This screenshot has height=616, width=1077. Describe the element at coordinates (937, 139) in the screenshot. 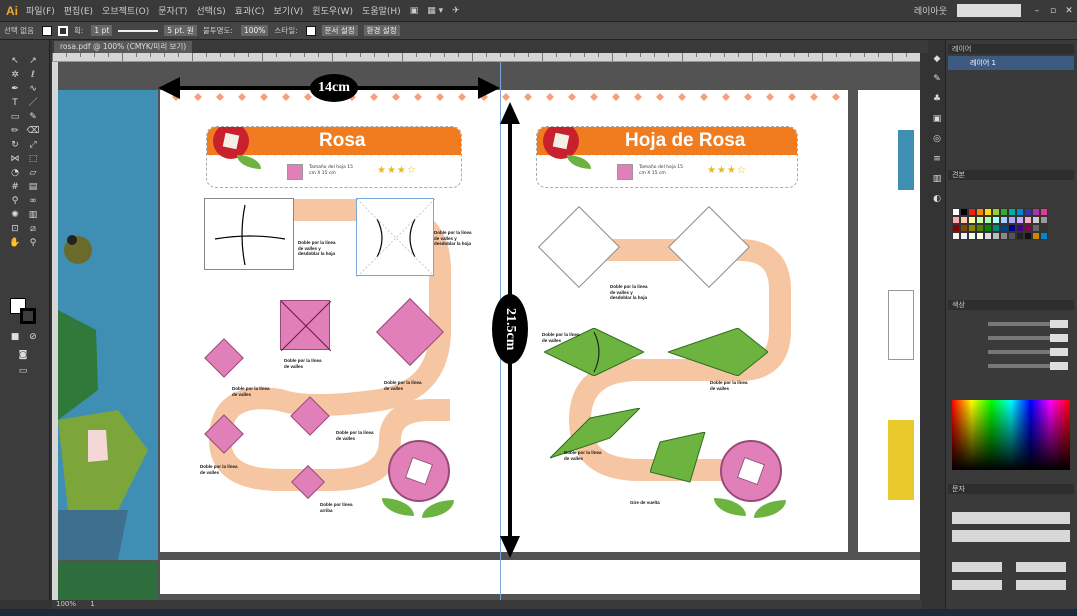

I see `appearance-icon: ◎` at that location.